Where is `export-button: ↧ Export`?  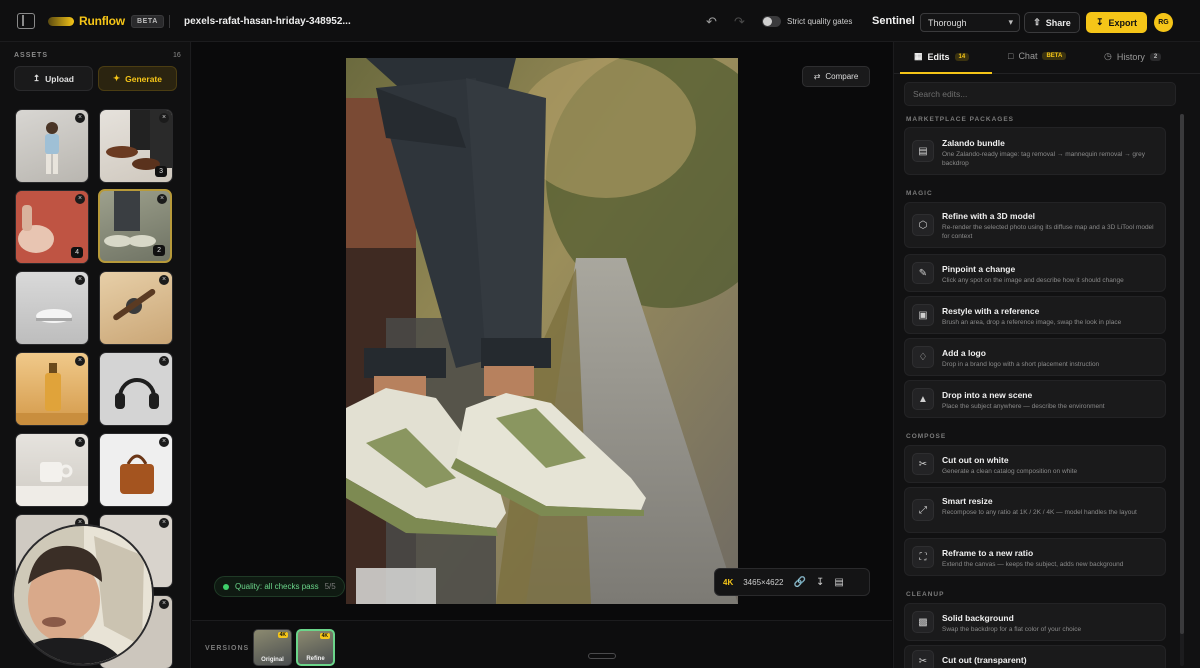
export-button: ↧ Export is located at coordinates (1116, 22).